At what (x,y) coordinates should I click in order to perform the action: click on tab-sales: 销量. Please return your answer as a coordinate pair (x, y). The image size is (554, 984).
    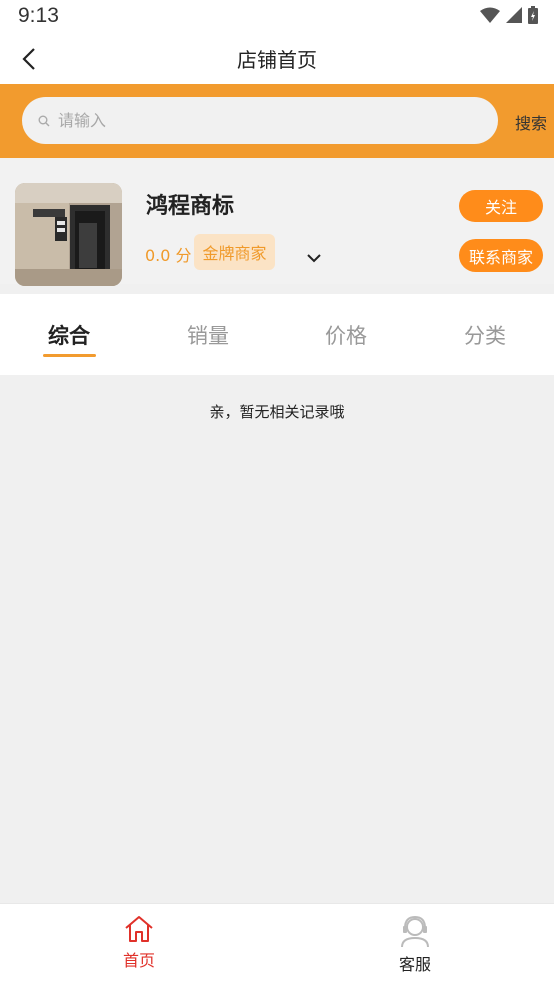
    Looking at the image, I should click on (208, 335).